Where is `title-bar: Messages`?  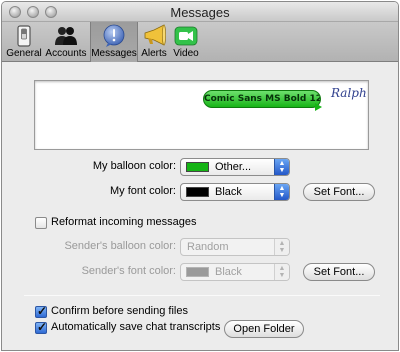
title-bar: Messages is located at coordinates (200, 12).